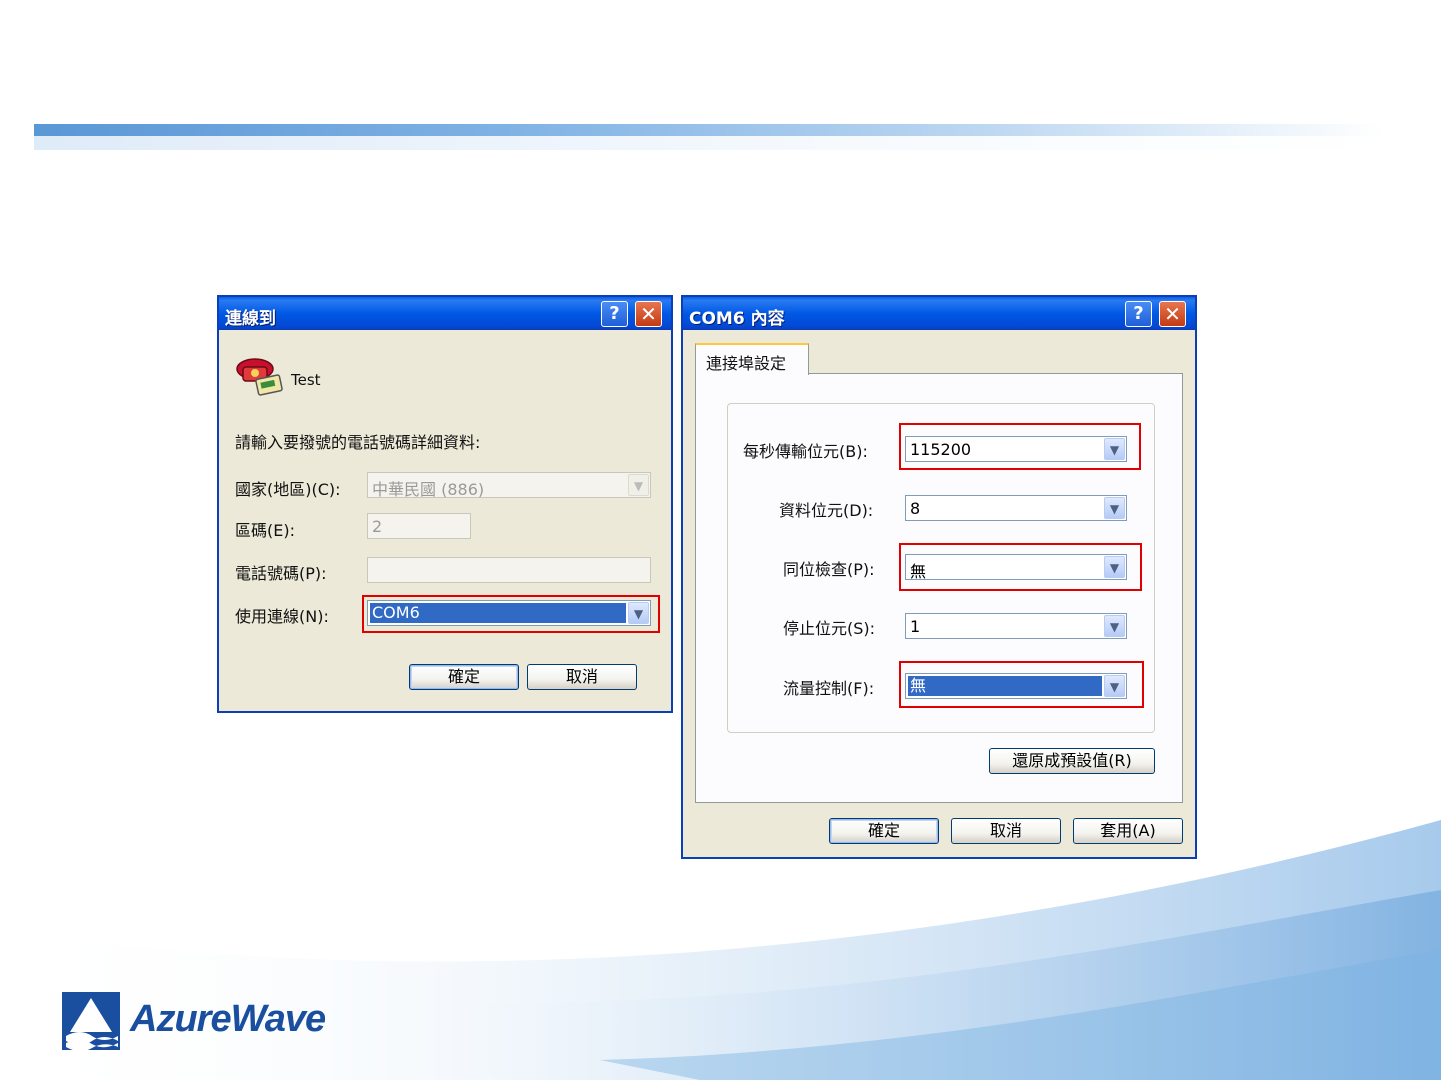 The image size is (1441, 1080). Describe the element at coordinates (829, 569) in the screenshot. I see `parity-label: 同位檢查(P):` at that location.